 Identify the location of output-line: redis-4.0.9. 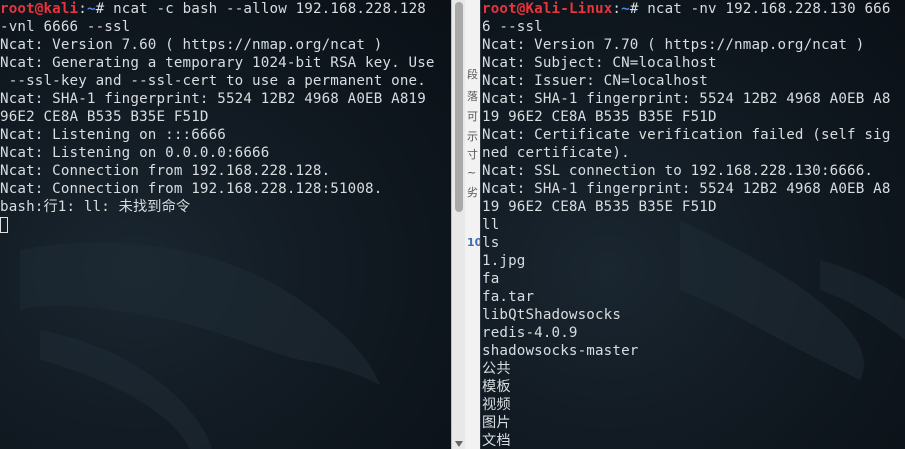
(530, 333).